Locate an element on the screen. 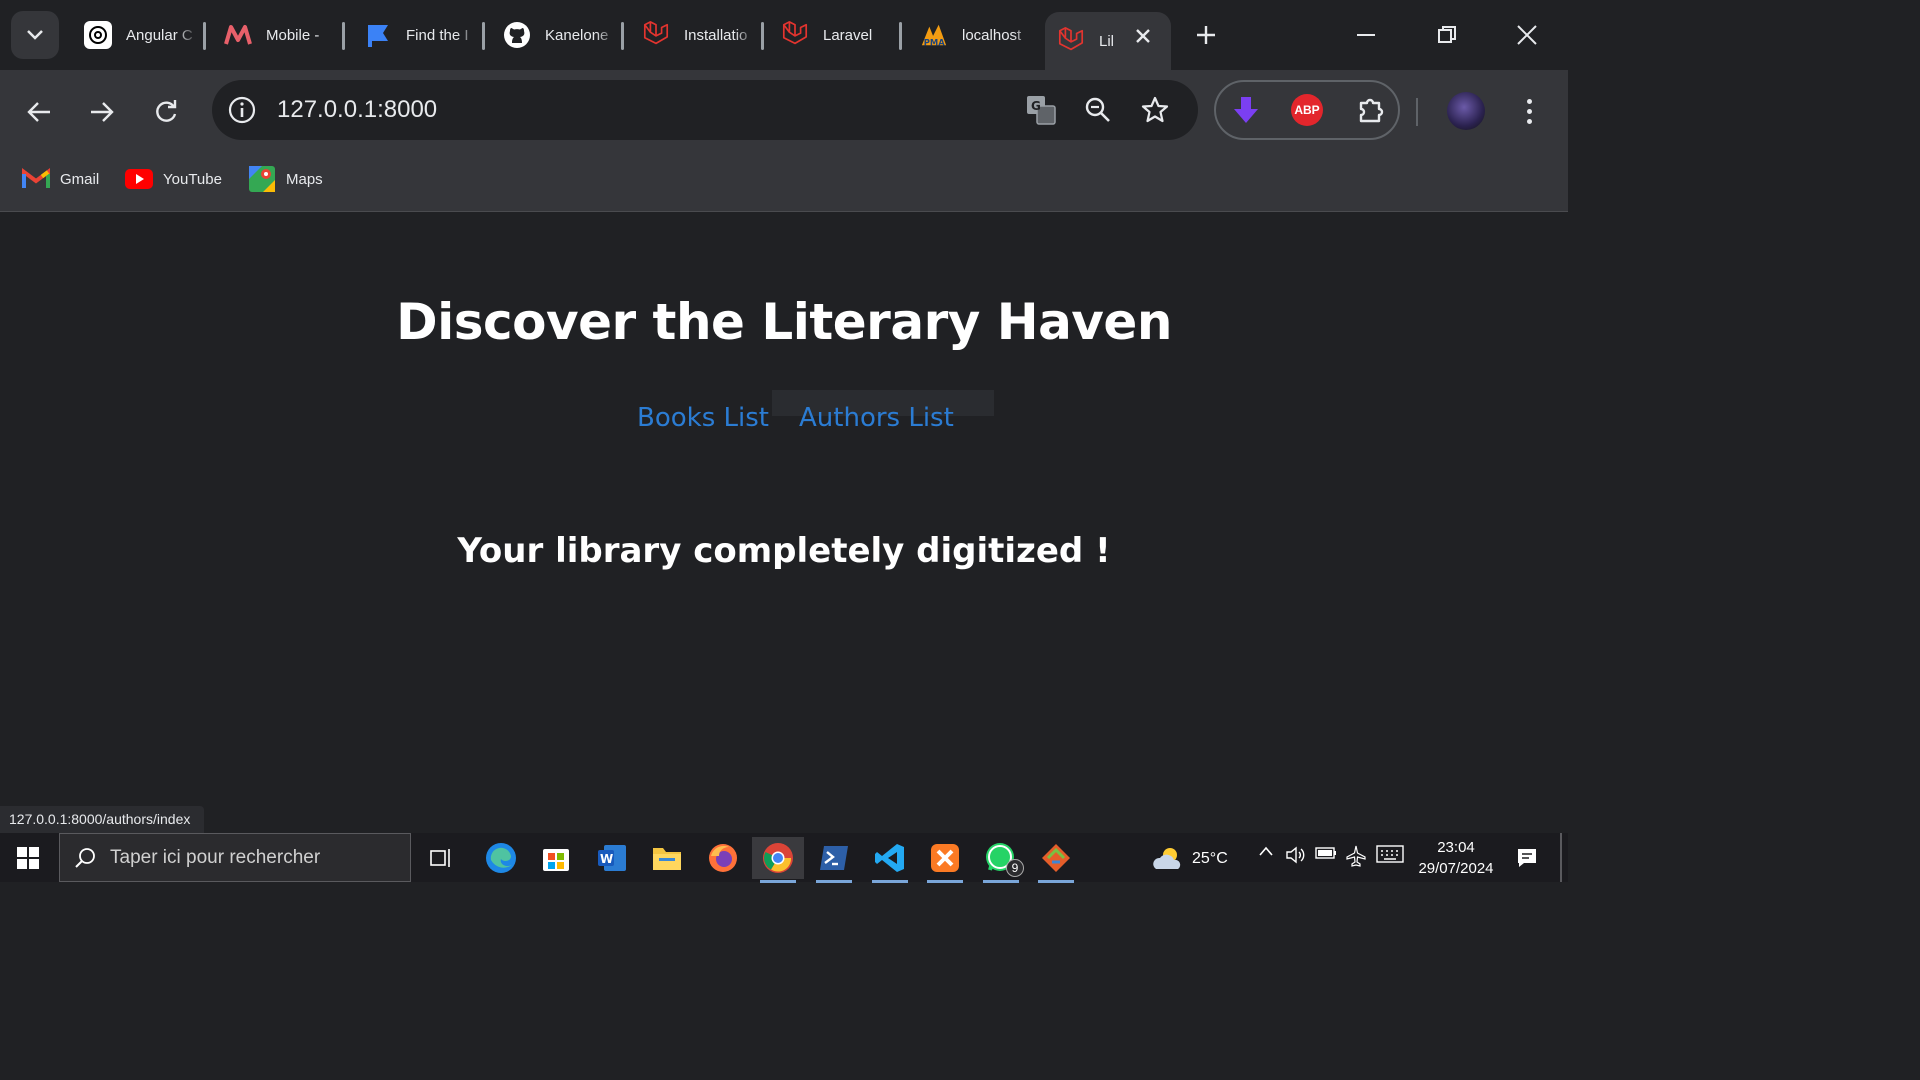 The height and width of the screenshot is (1080, 1920). tab-mobile: Mobile - is located at coordinates (281, 35).